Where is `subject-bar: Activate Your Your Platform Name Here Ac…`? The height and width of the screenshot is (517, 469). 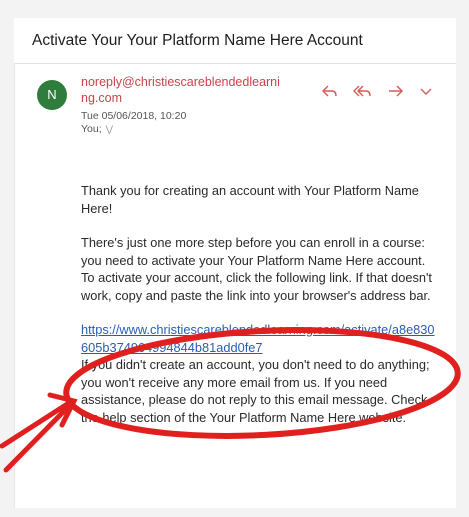 subject-bar: Activate Your Your Platform Name Here Ac… is located at coordinates (235, 41).